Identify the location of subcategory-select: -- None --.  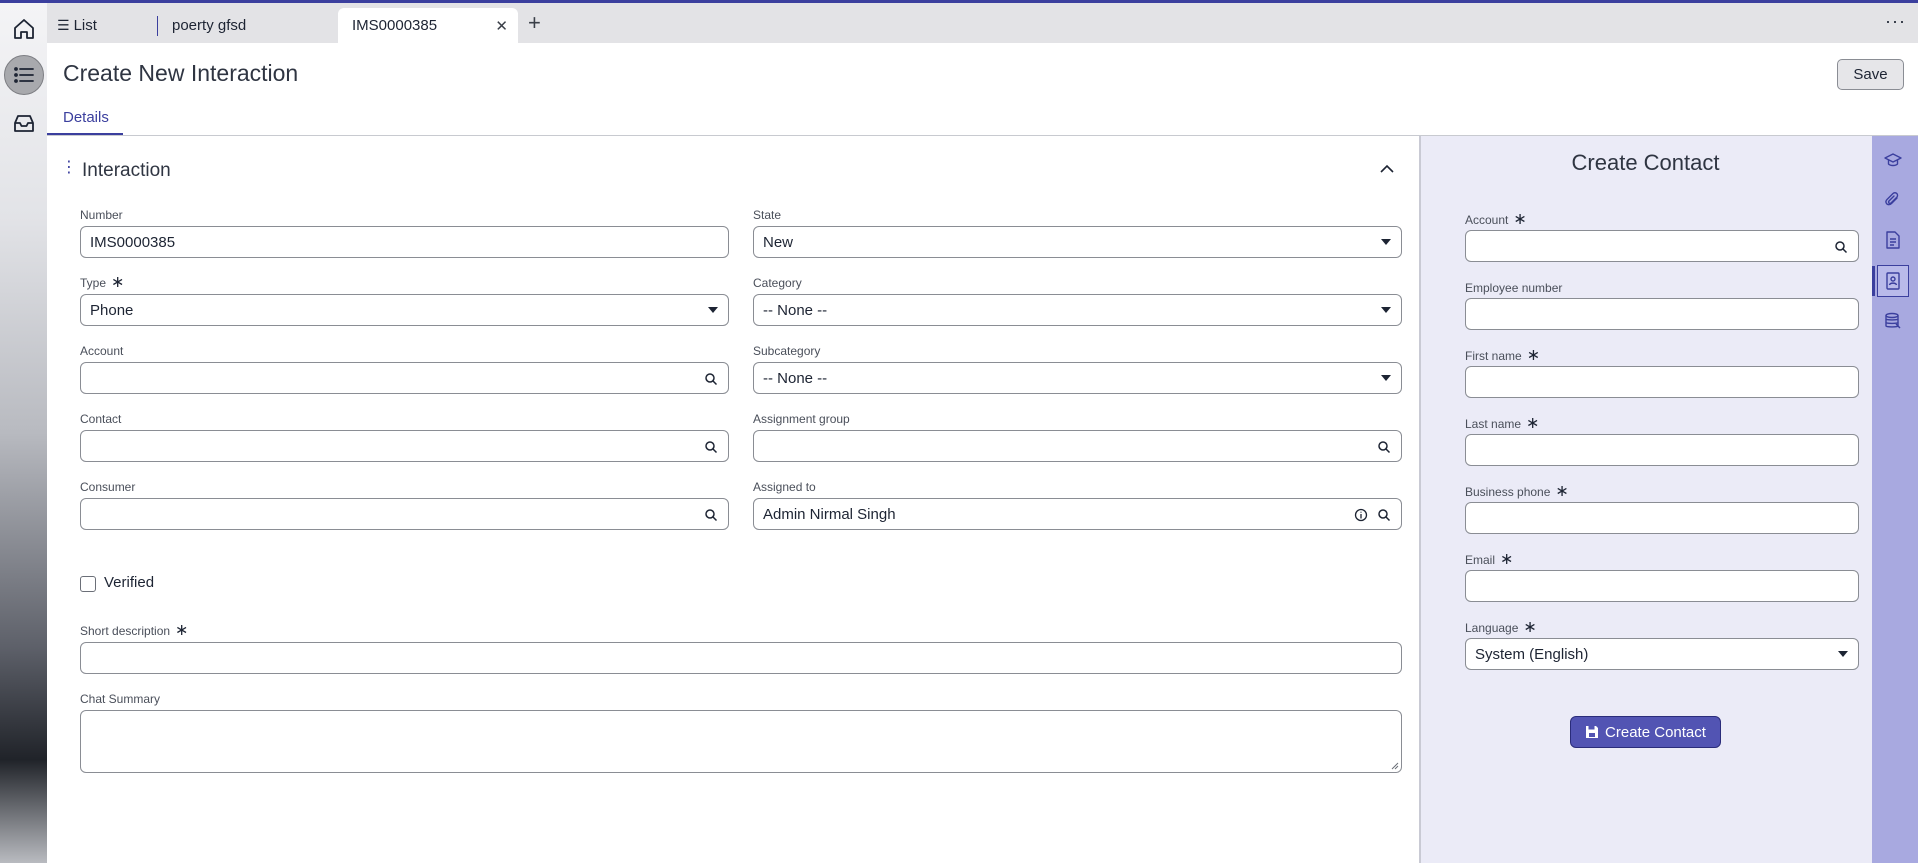
(1077, 378).